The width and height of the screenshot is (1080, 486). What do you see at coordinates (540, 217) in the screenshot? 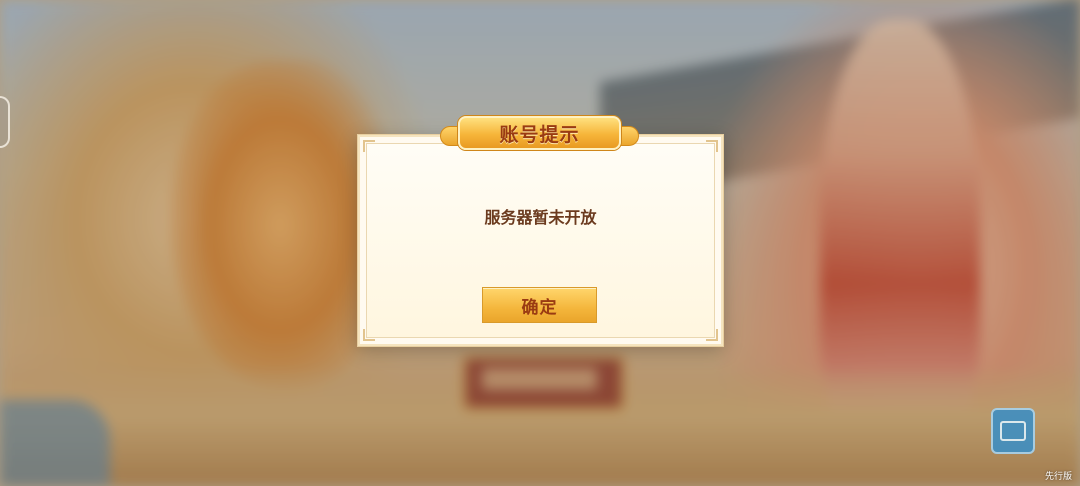
I see `dialog-message: 服务器暂未开放` at bounding box center [540, 217].